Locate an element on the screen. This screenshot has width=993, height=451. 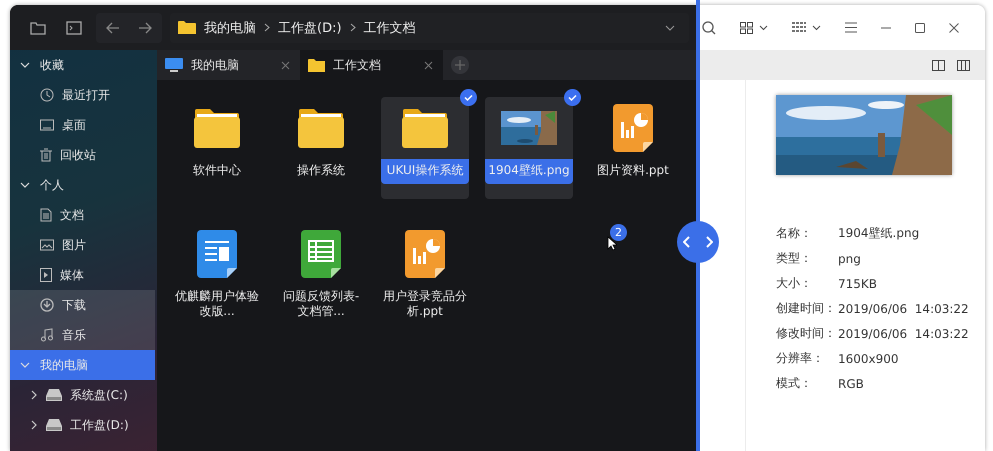
sort-button is located at coordinates (806, 28).